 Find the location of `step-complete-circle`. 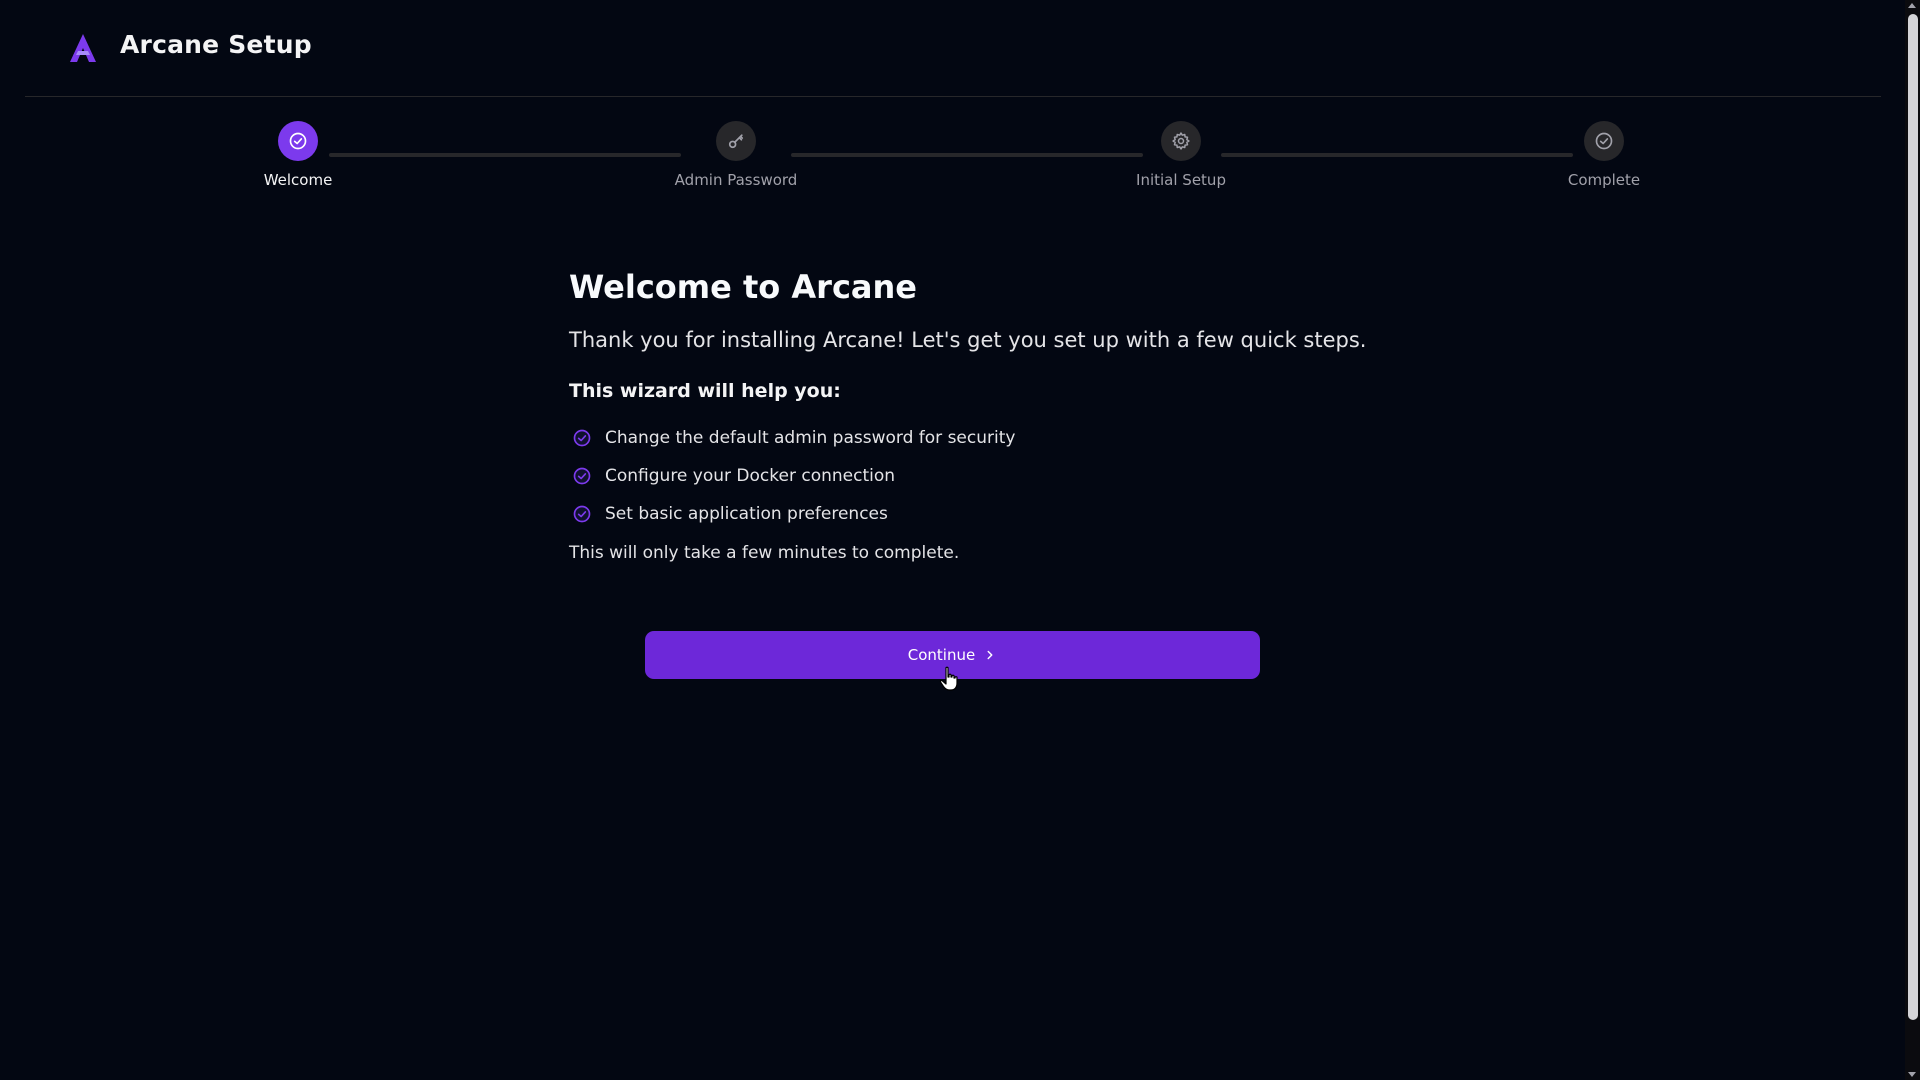

step-complete-circle is located at coordinates (1604, 141).